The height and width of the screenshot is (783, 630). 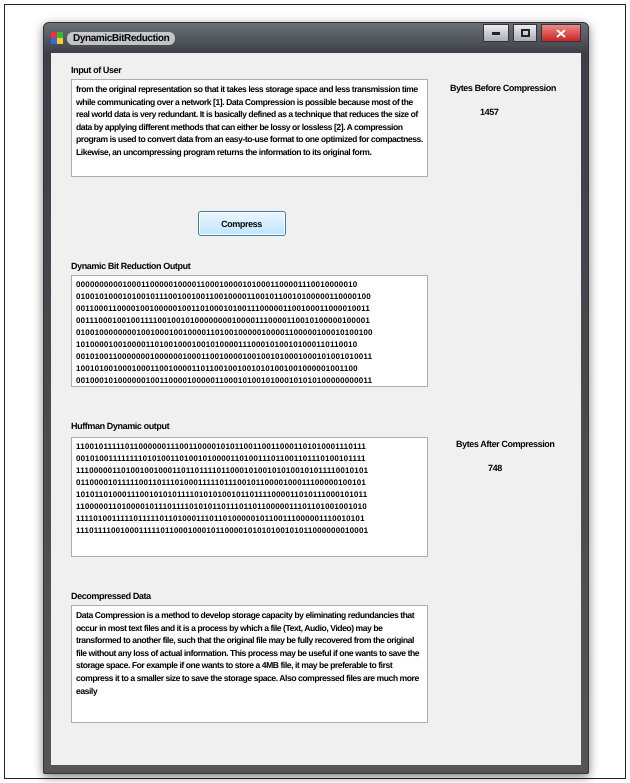 What do you see at coordinates (225, 380) in the screenshot?
I see `binary-line: 0010001010000001001100001000001100010100101000101010100000000011` at bounding box center [225, 380].